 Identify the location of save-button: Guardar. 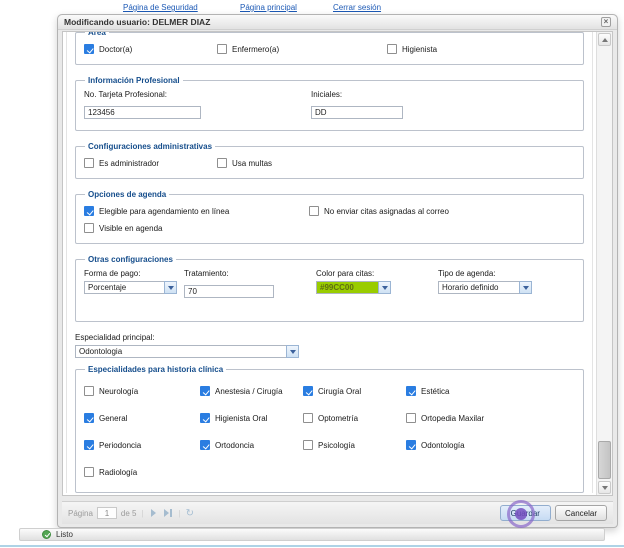
(525, 513).